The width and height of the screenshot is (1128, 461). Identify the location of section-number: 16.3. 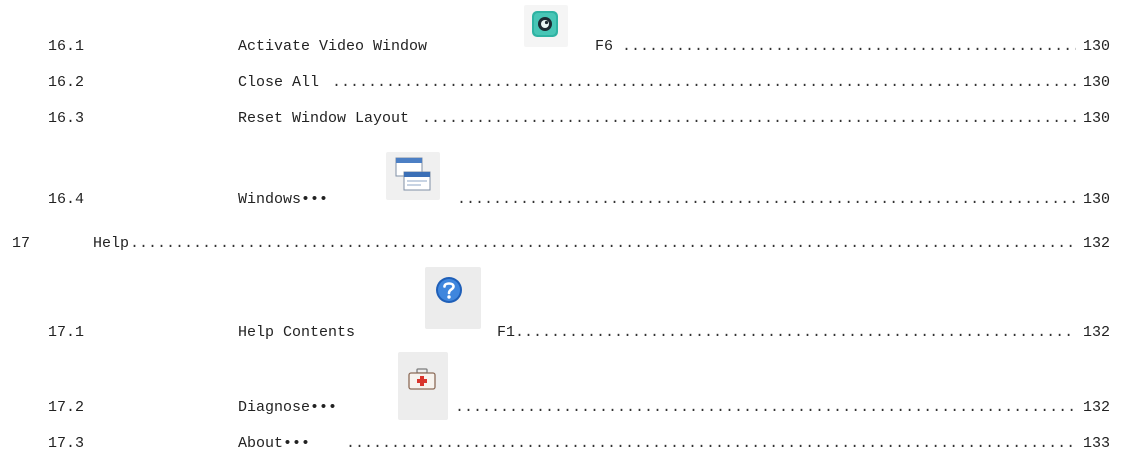
(66, 118).